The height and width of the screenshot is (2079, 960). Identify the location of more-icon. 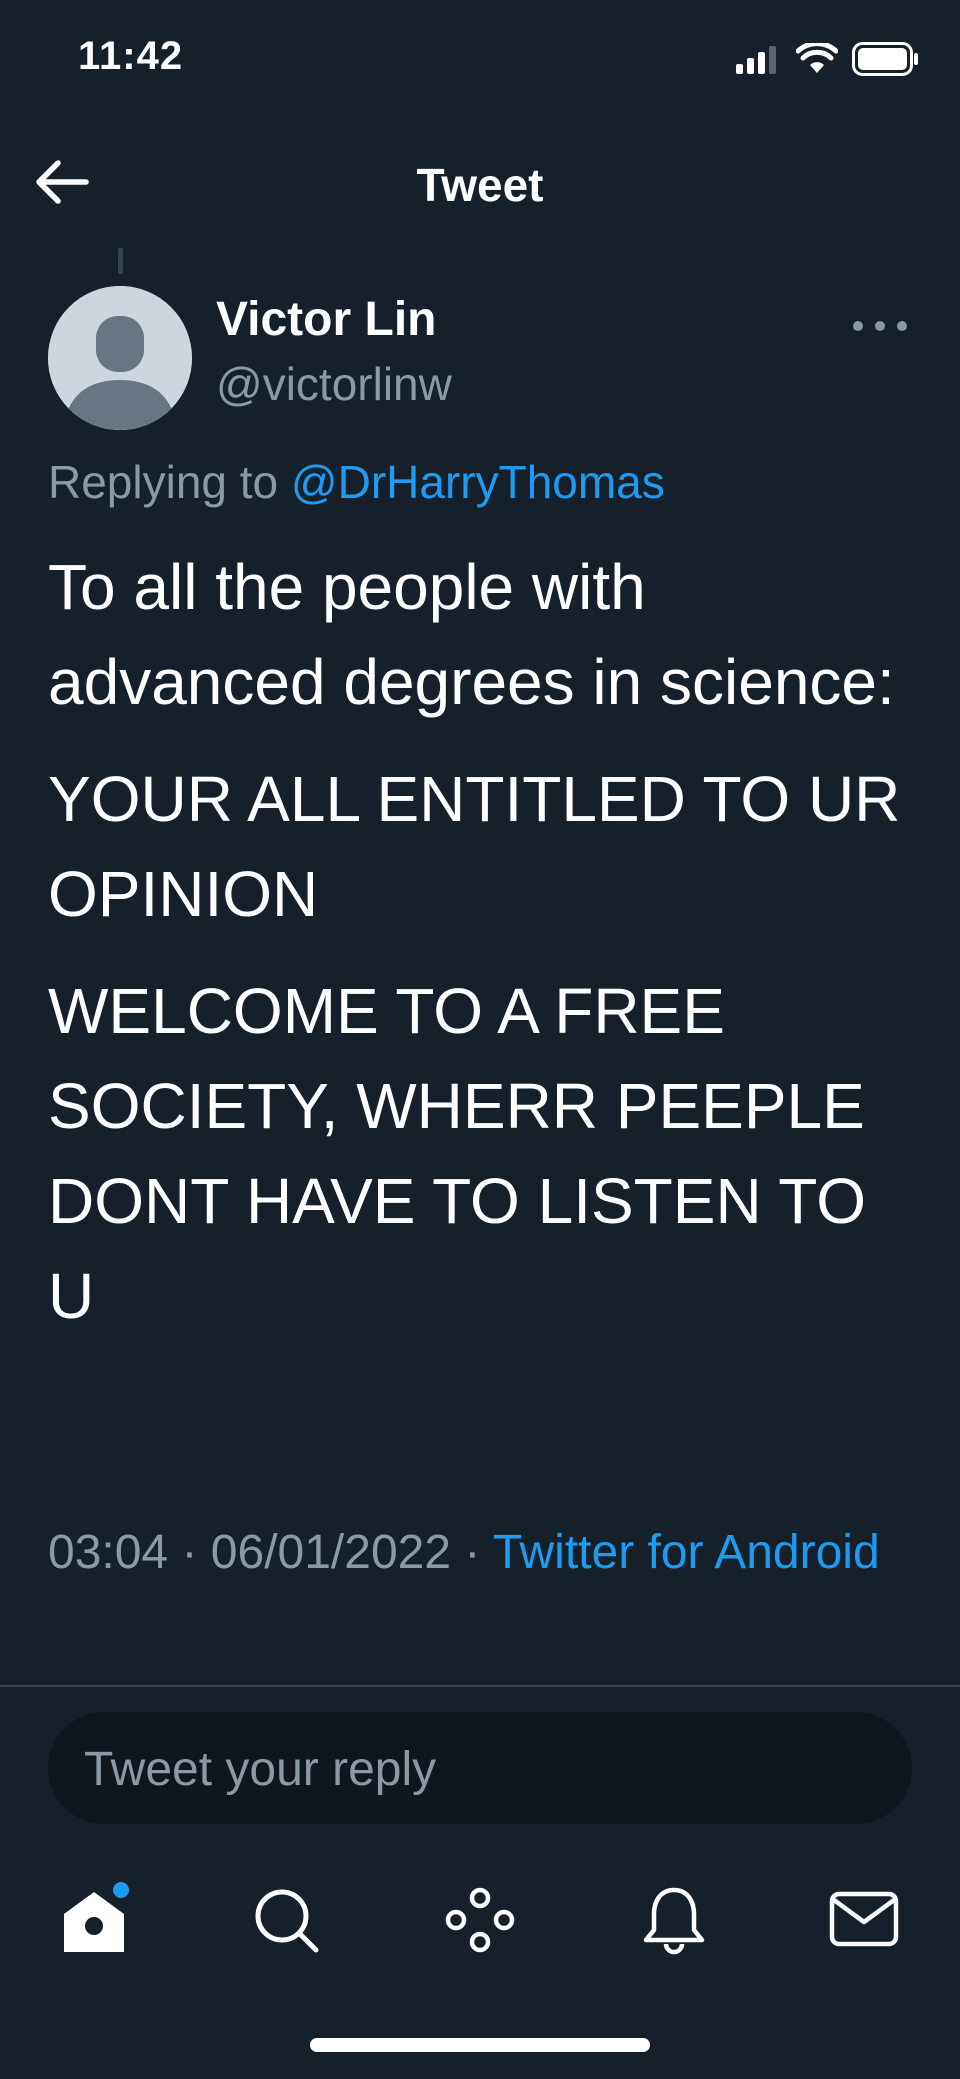
(880, 326).